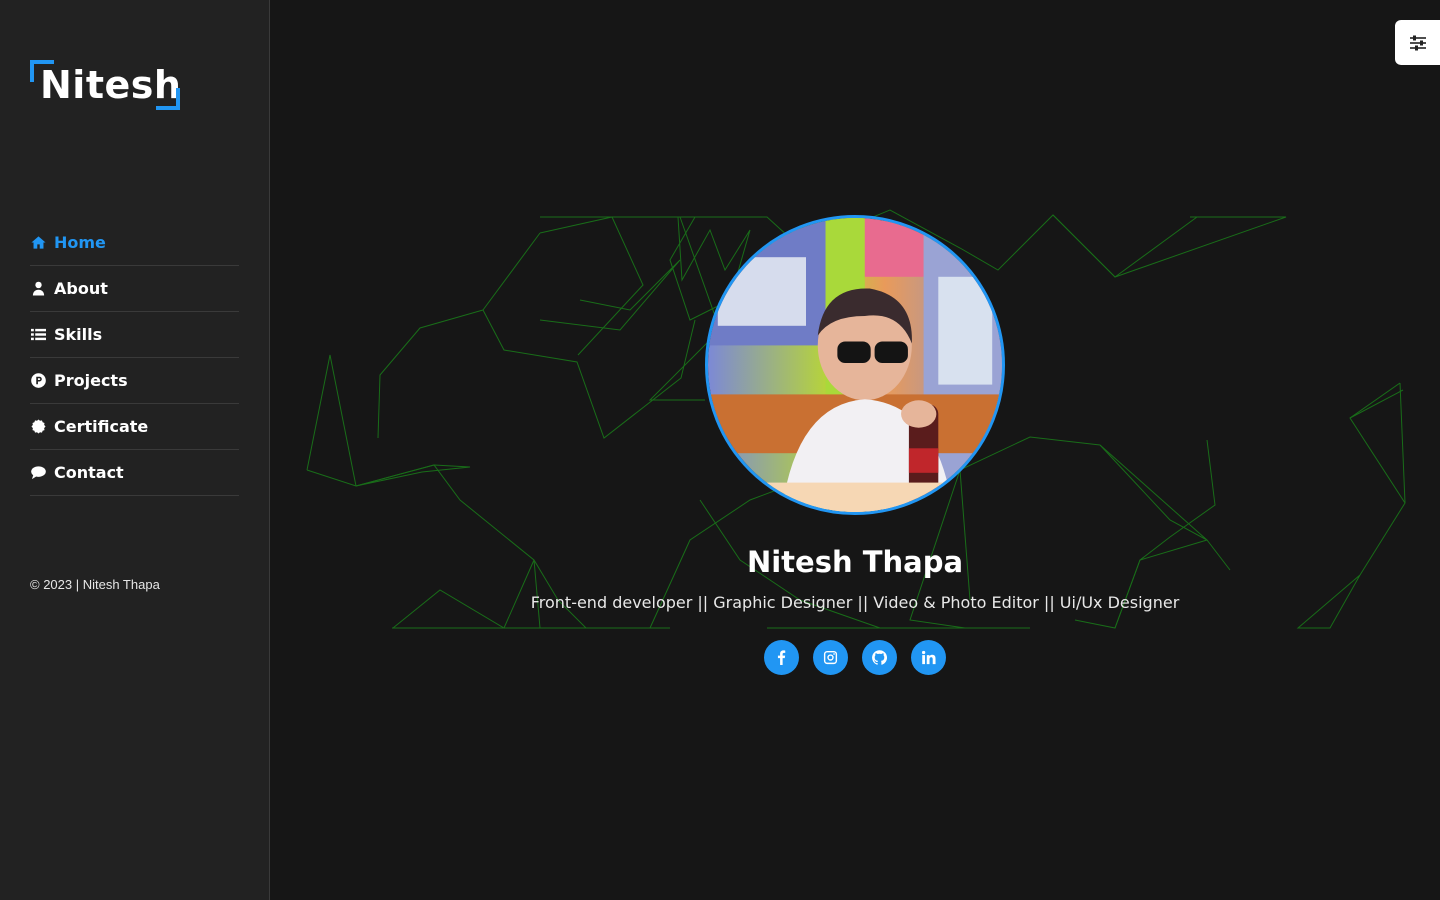 The image size is (1440, 900). Describe the element at coordinates (134, 473) in the screenshot. I see `nav-item-contact: Contact` at that location.